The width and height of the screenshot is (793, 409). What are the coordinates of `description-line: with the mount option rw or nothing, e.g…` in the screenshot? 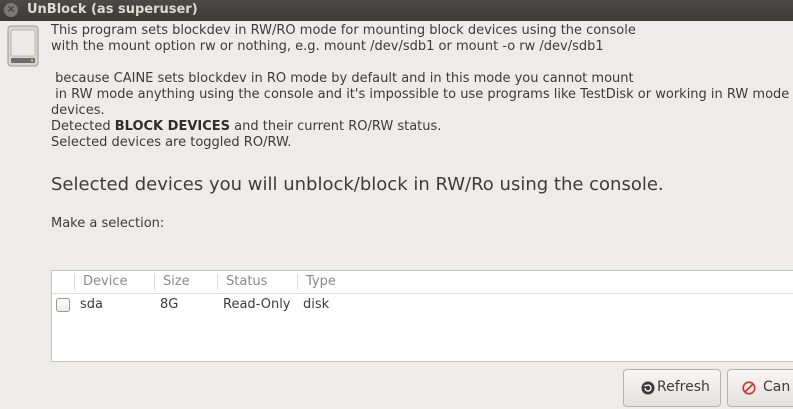 It's located at (327, 46).